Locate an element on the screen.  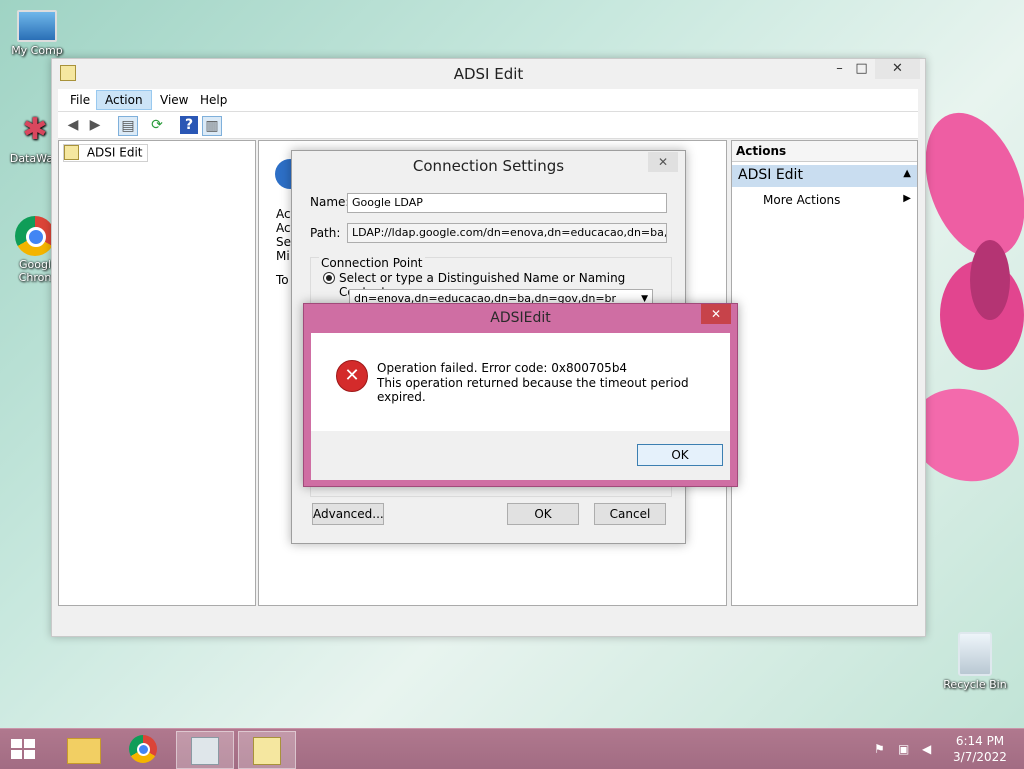
help-icon: ? is located at coordinates (189, 125).